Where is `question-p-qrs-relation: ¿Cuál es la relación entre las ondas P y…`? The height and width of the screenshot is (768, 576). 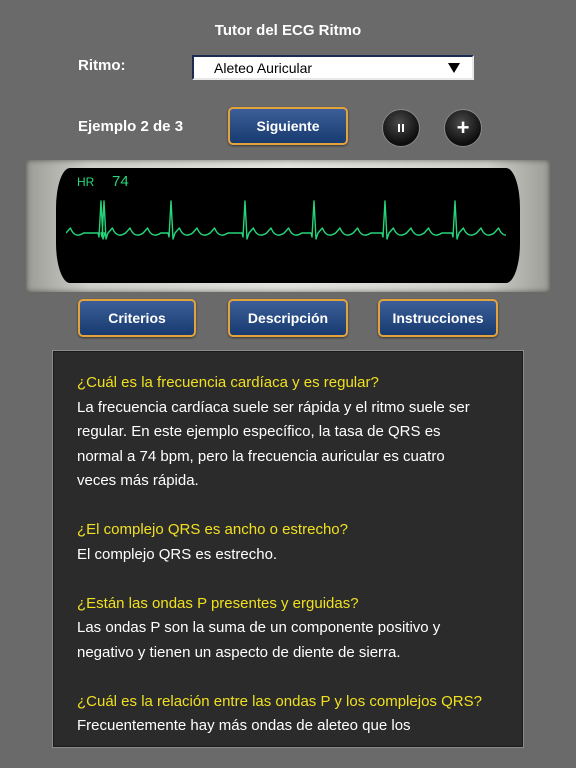 question-p-qrs-relation: ¿Cuál es la relación entre las ondas P y… is located at coordinates (279, 701).